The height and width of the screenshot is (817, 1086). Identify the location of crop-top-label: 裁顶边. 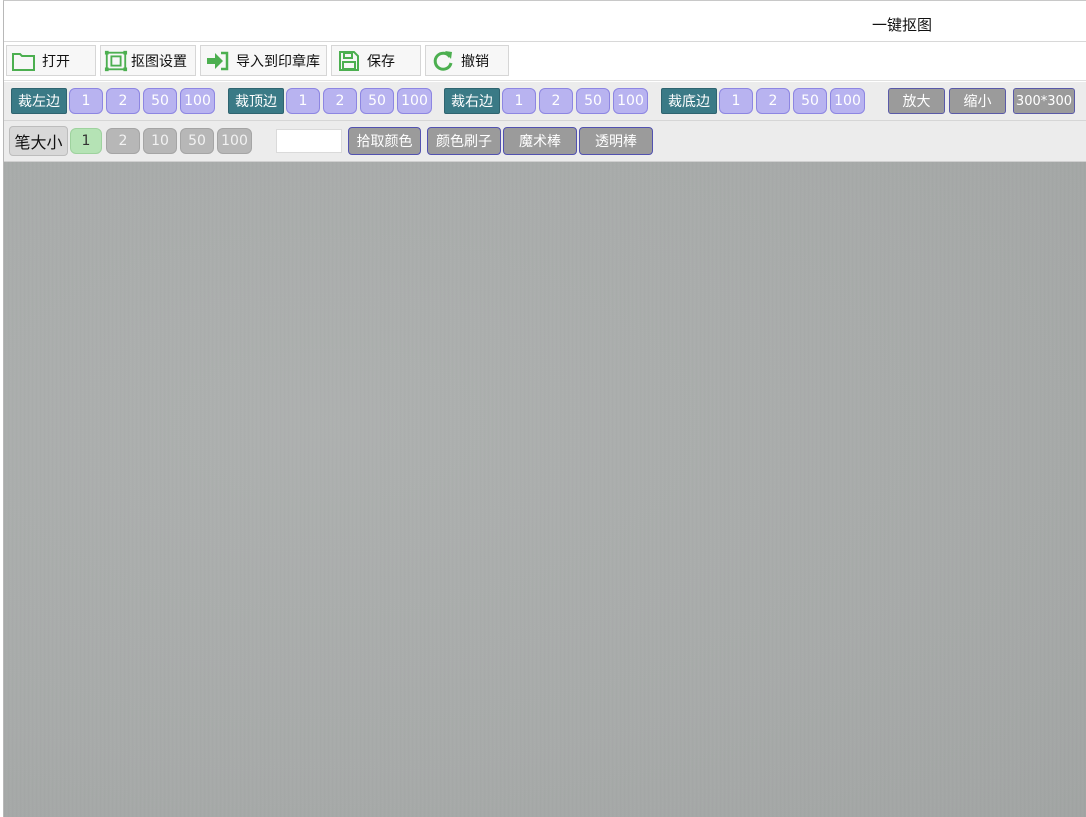
(256, 101).